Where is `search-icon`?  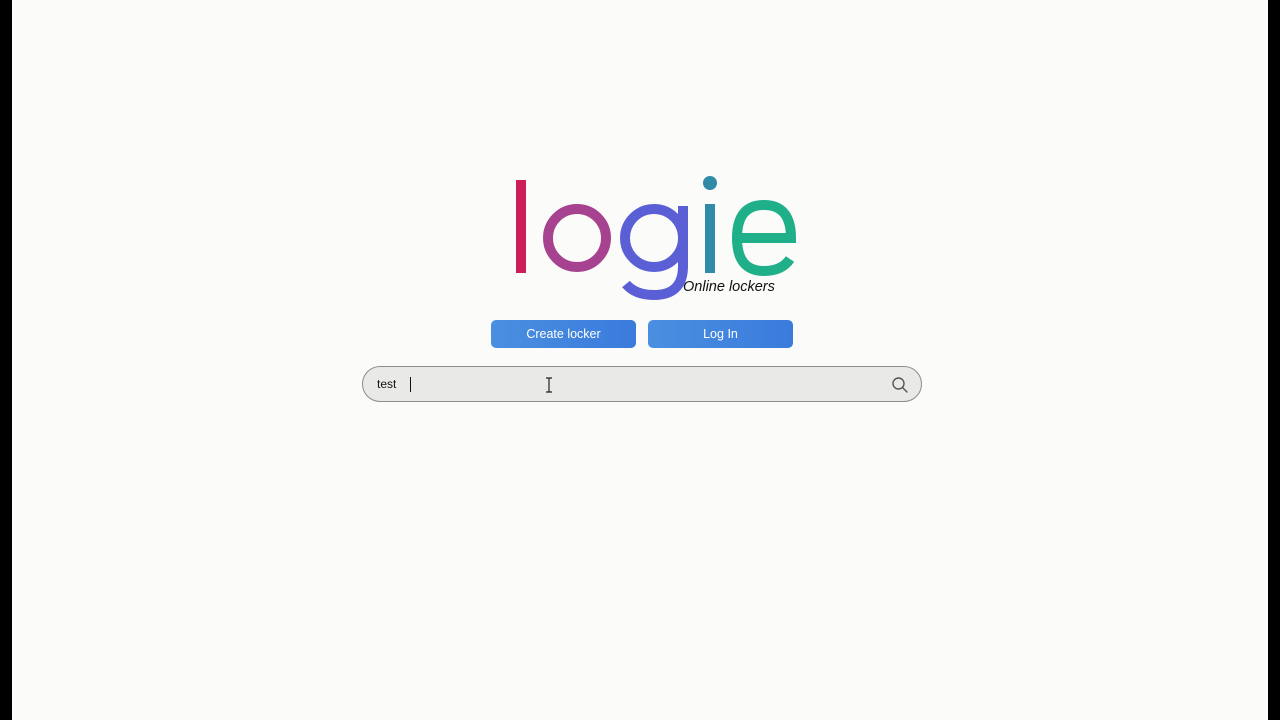 search-icon is located at coordinates (900, 385).